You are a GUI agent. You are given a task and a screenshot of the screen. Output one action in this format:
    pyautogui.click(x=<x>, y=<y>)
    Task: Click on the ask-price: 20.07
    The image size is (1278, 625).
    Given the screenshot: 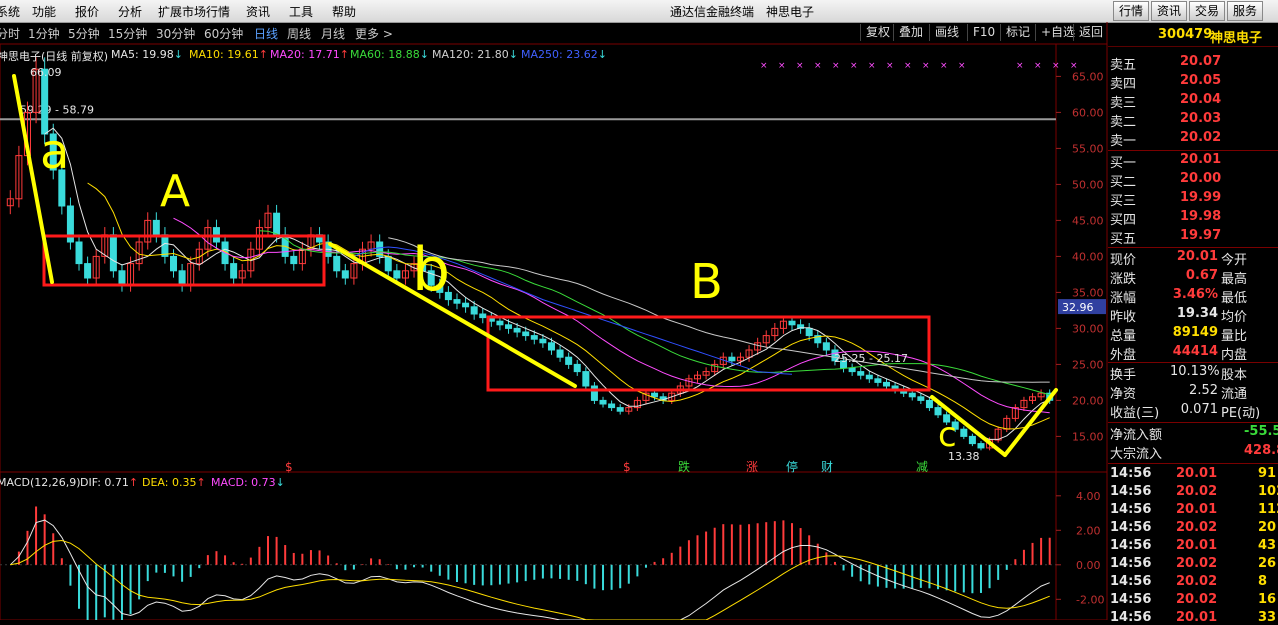 What is the action you would take?
    pyautogui.click(x=1201, y=61)
    